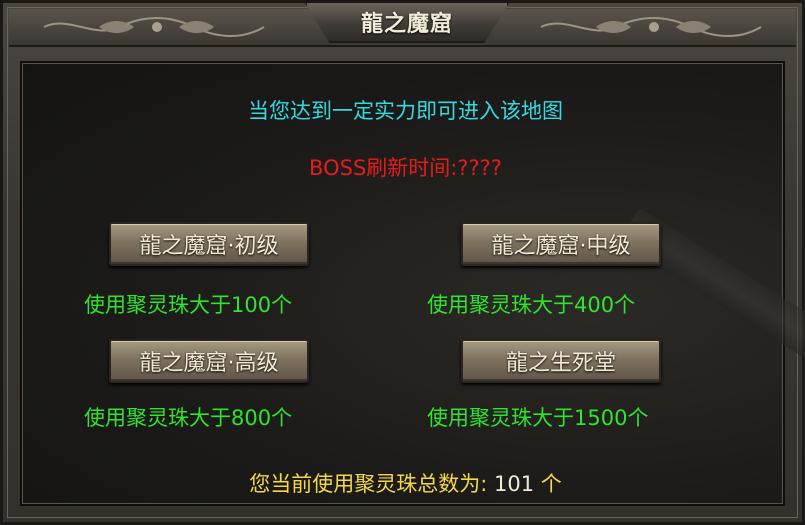 The height and width of the screenshot is (525, 805). I want to click on boss-refresh-text: BOSS刷新时间:????, so click(405, 168).